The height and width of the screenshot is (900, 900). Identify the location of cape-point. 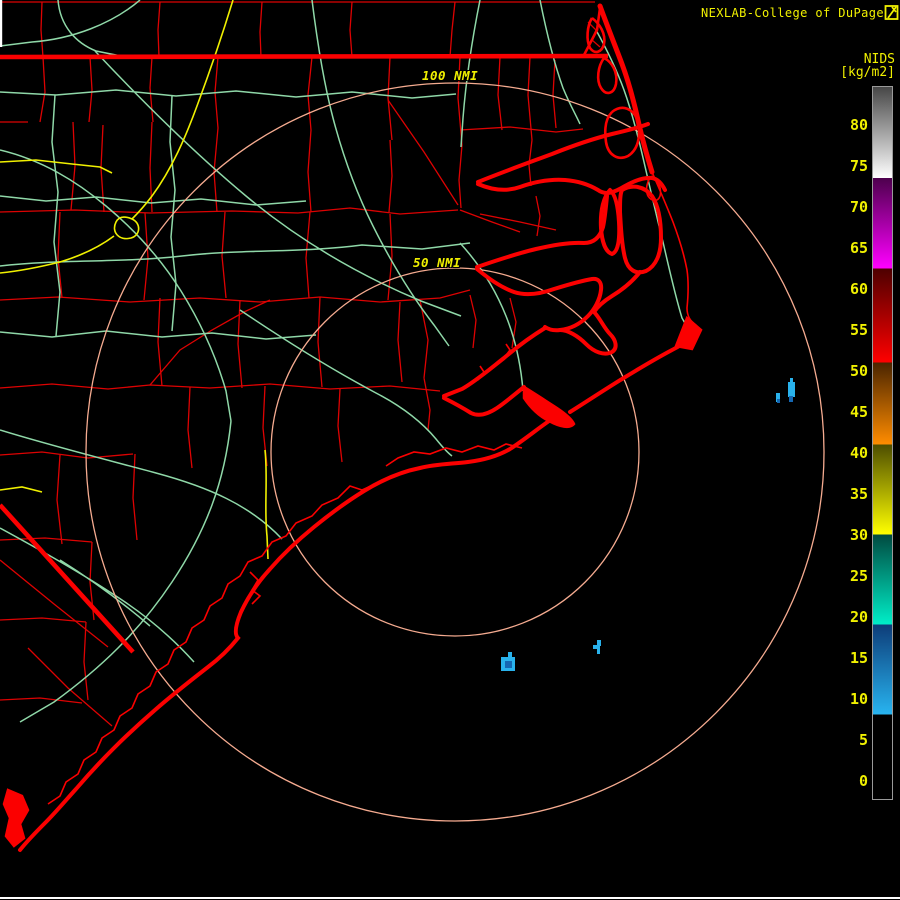
(688, 333).